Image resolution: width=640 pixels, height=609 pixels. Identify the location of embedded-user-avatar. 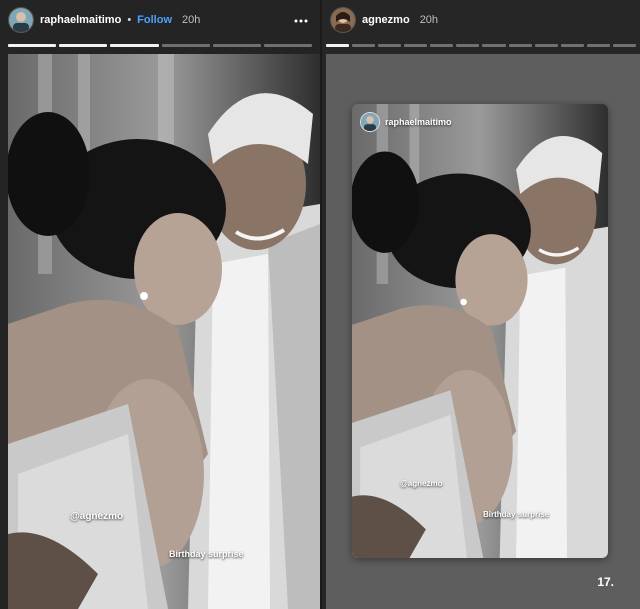
(370, 122).